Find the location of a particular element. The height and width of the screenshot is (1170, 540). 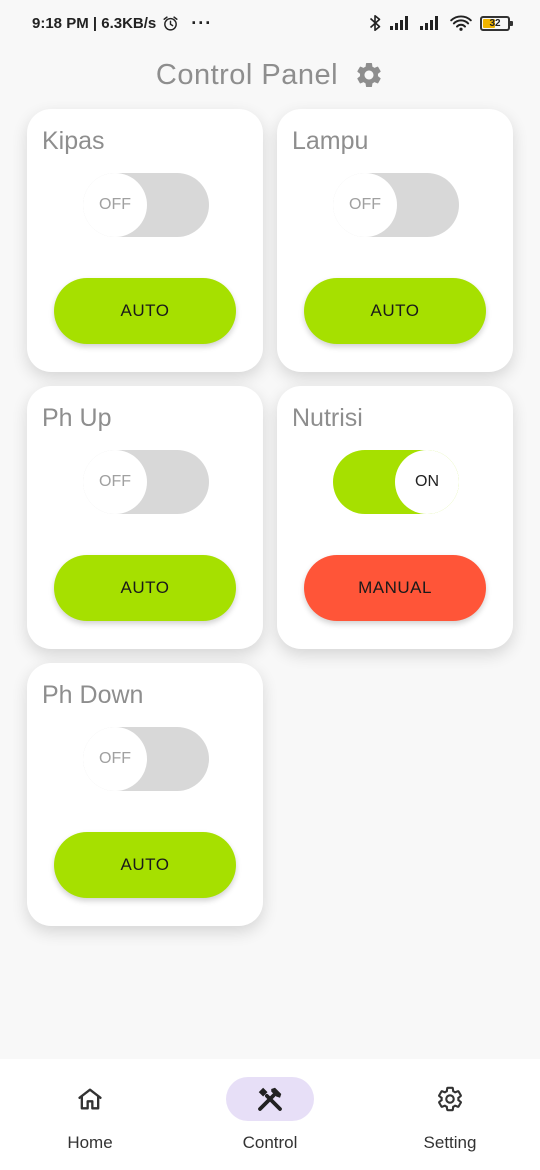

card-nutrisi: Nutrisi ON MANUAL is located at coordinates (395, 517).